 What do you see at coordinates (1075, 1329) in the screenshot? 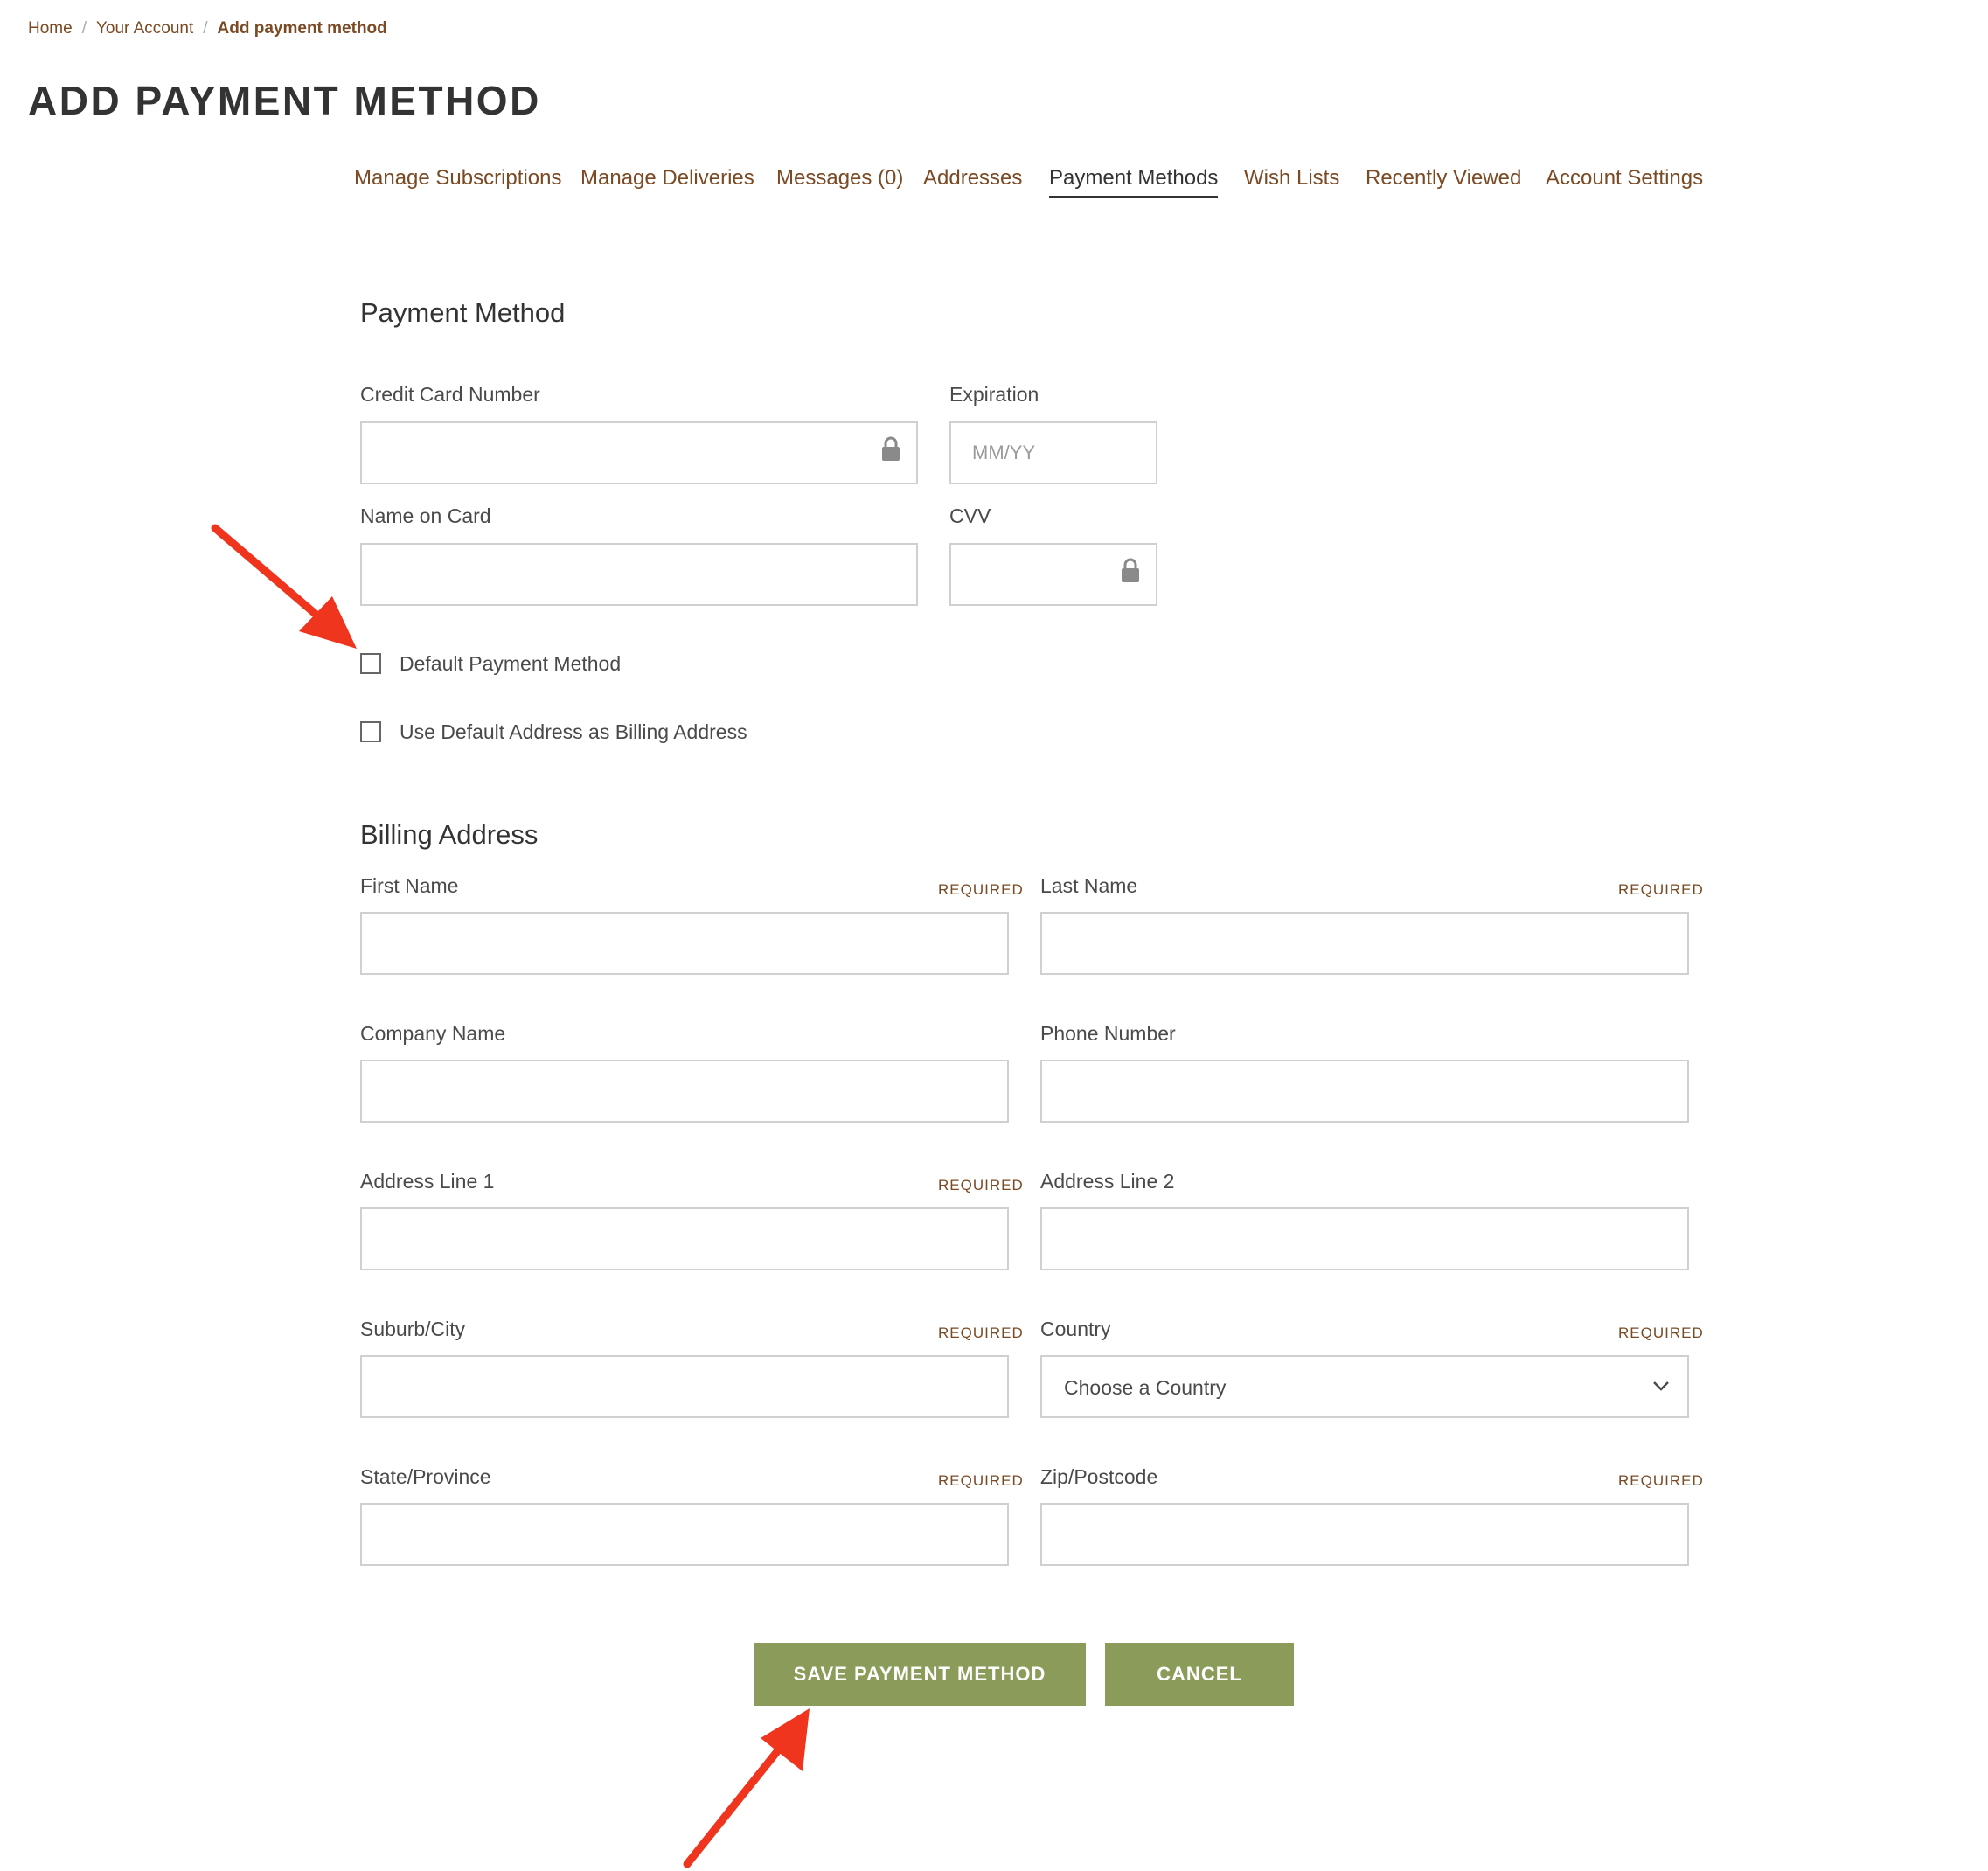
I see `country-label: Country` at bounding box center [1075, 1329].